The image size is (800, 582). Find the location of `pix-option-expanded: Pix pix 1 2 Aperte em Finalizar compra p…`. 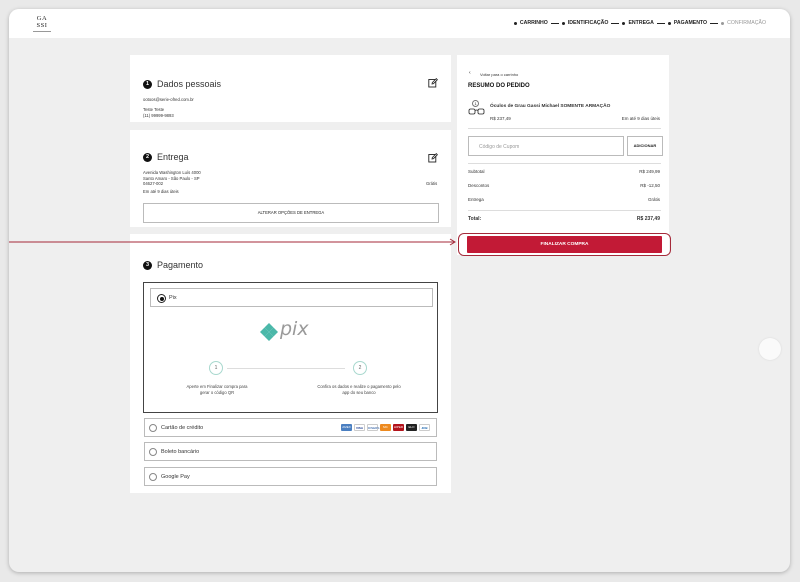

pix-option-expanded: Pix pix 1 2 Aperte em Finalizar compra p… is located at coordinates (290, 347).